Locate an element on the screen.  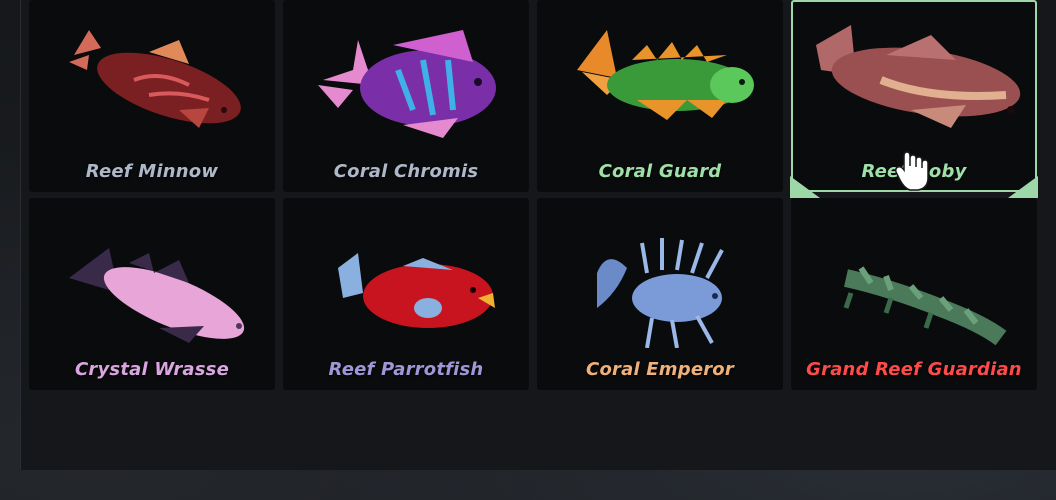
reef-goby-icon is located at coordinates (918, 76).